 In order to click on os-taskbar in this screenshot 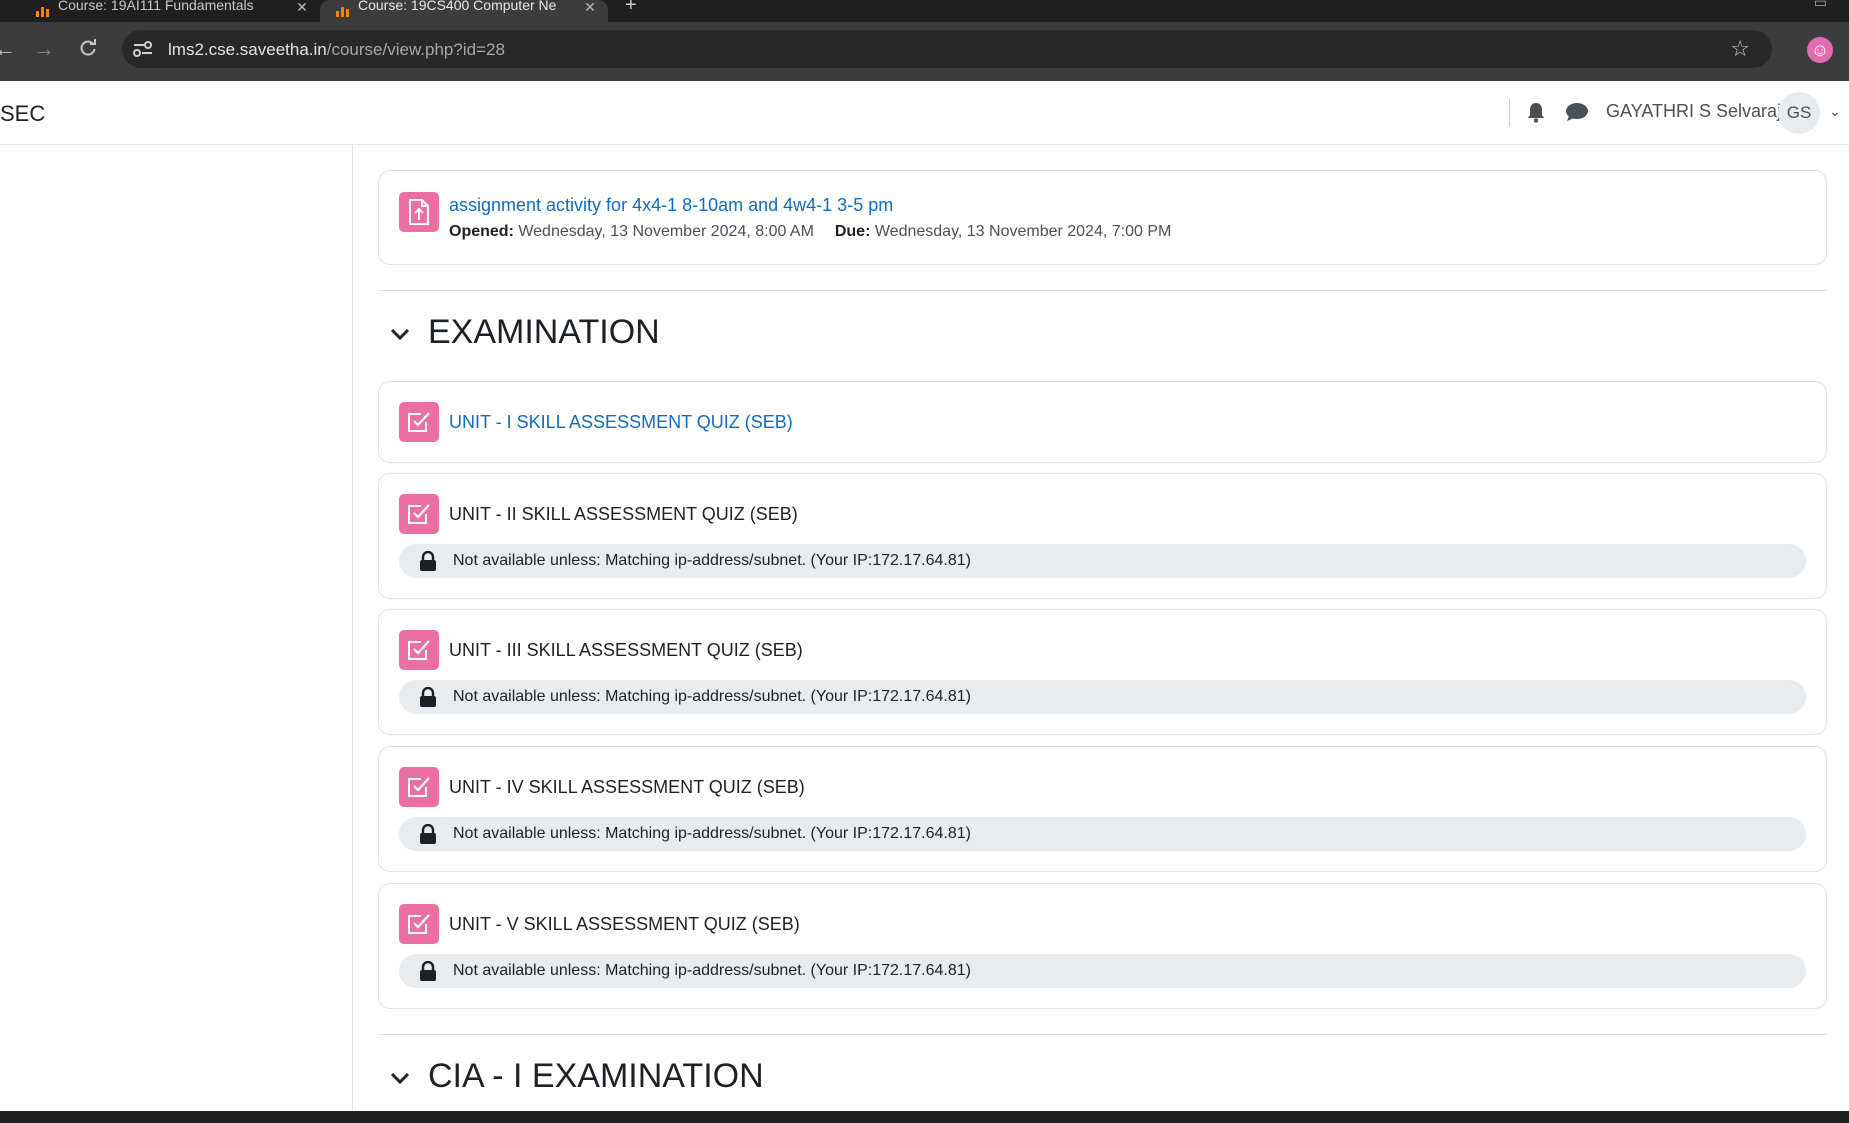, I will do `click(924, 1117)`.